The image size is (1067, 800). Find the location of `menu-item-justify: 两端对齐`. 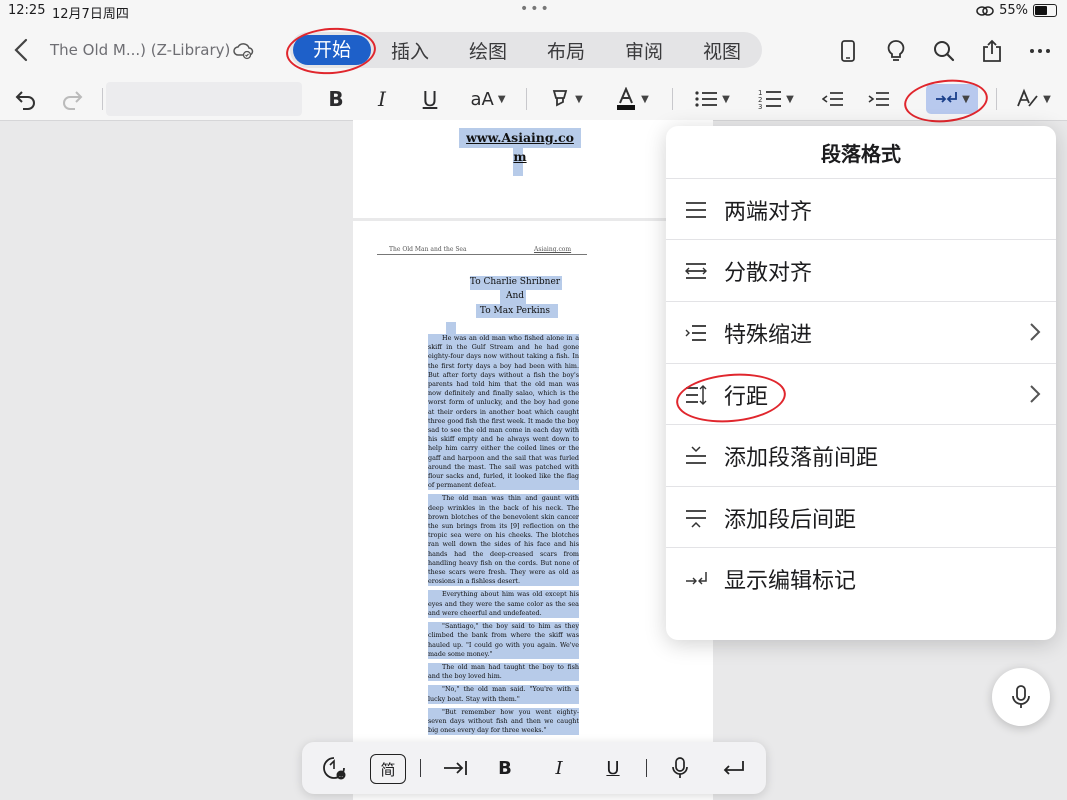

menu-item-justify: 两端对齐 is located at coordinates (861, 209).